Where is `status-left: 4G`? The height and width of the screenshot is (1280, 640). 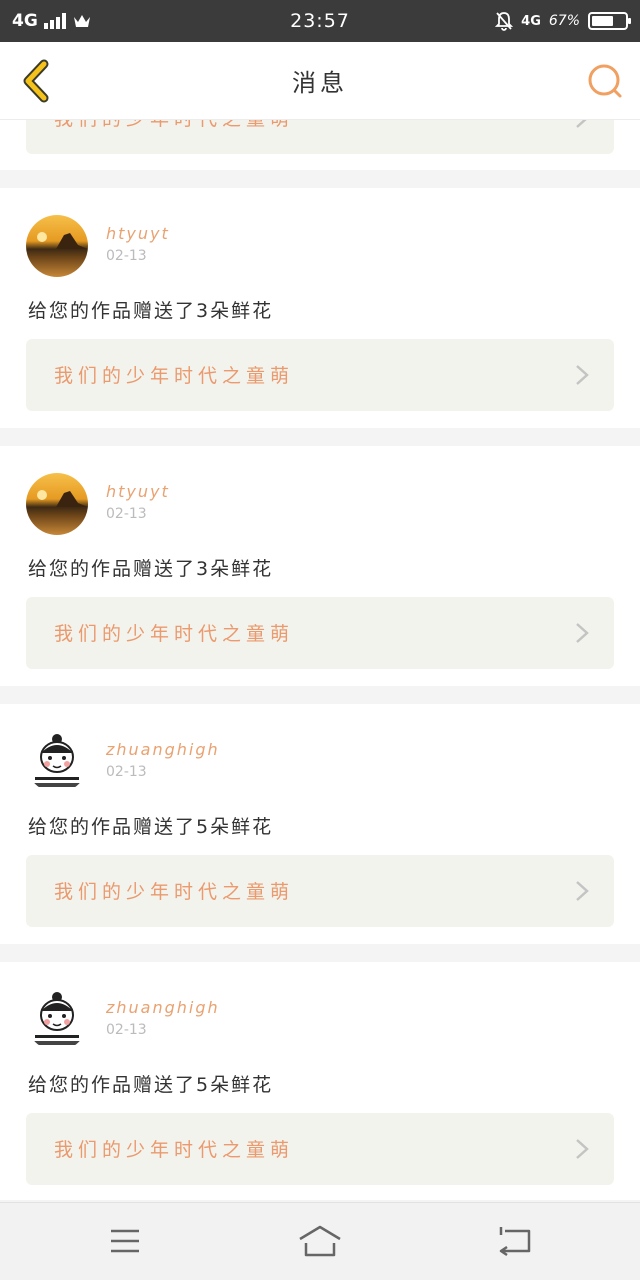 status-left: 4G is located at coordinates (52, 21).